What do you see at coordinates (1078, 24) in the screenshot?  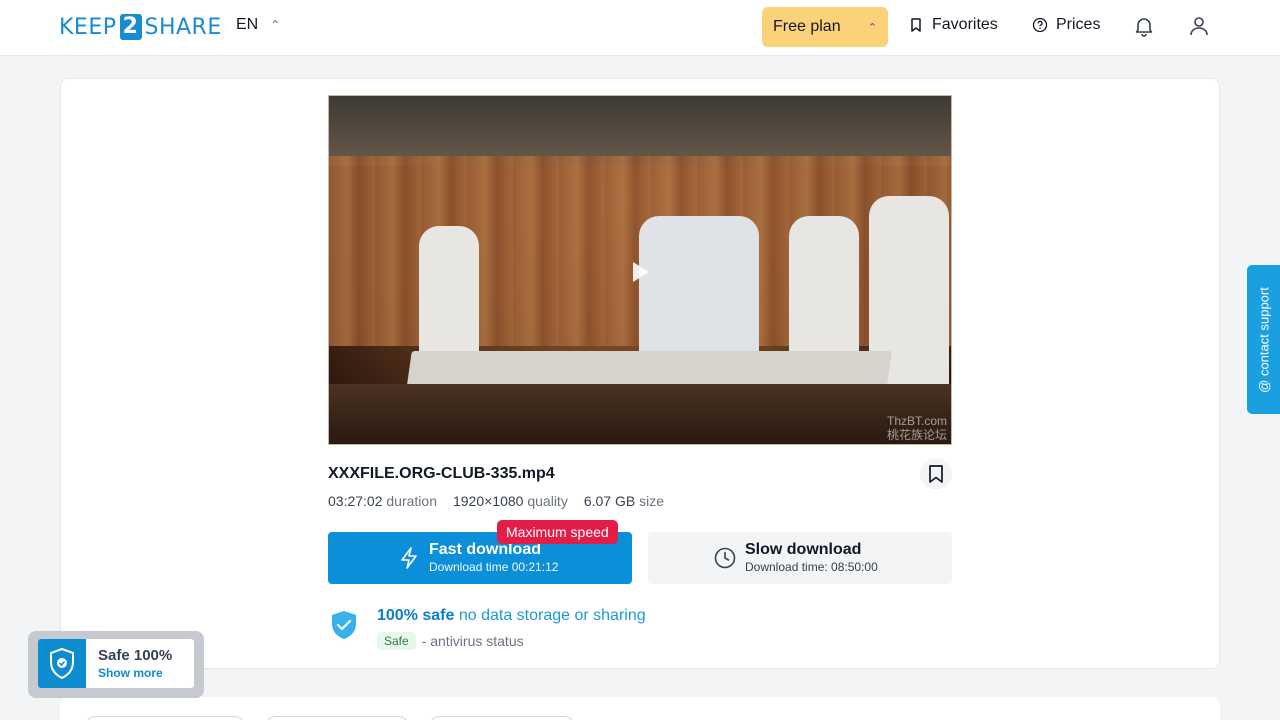 I see `prices-label: Prices` at bounding box center [1078, 24].